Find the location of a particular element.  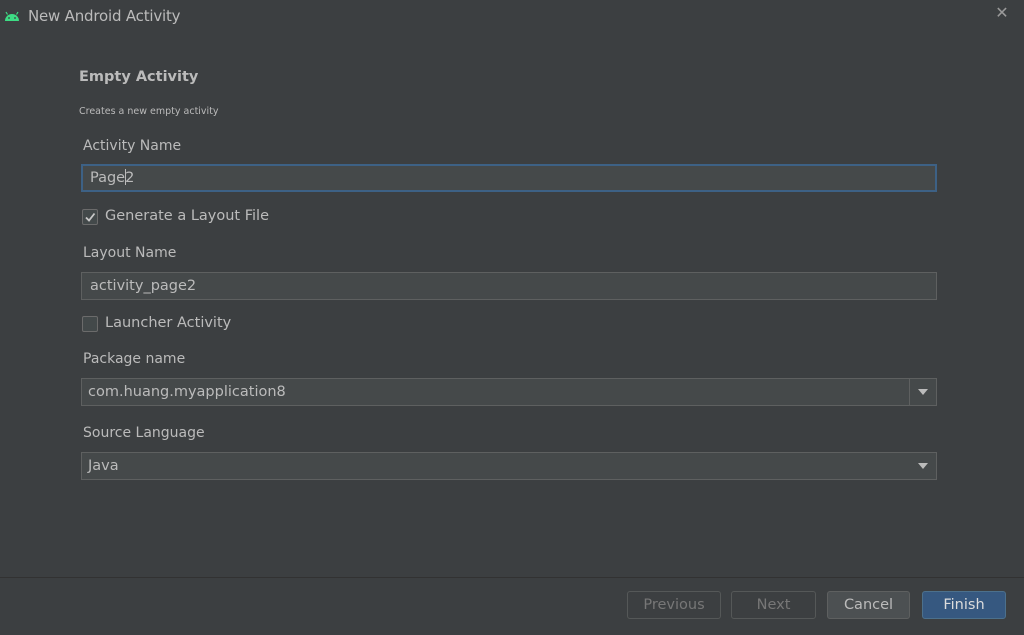

checkmark-icon is located at coordinates (90, 217).